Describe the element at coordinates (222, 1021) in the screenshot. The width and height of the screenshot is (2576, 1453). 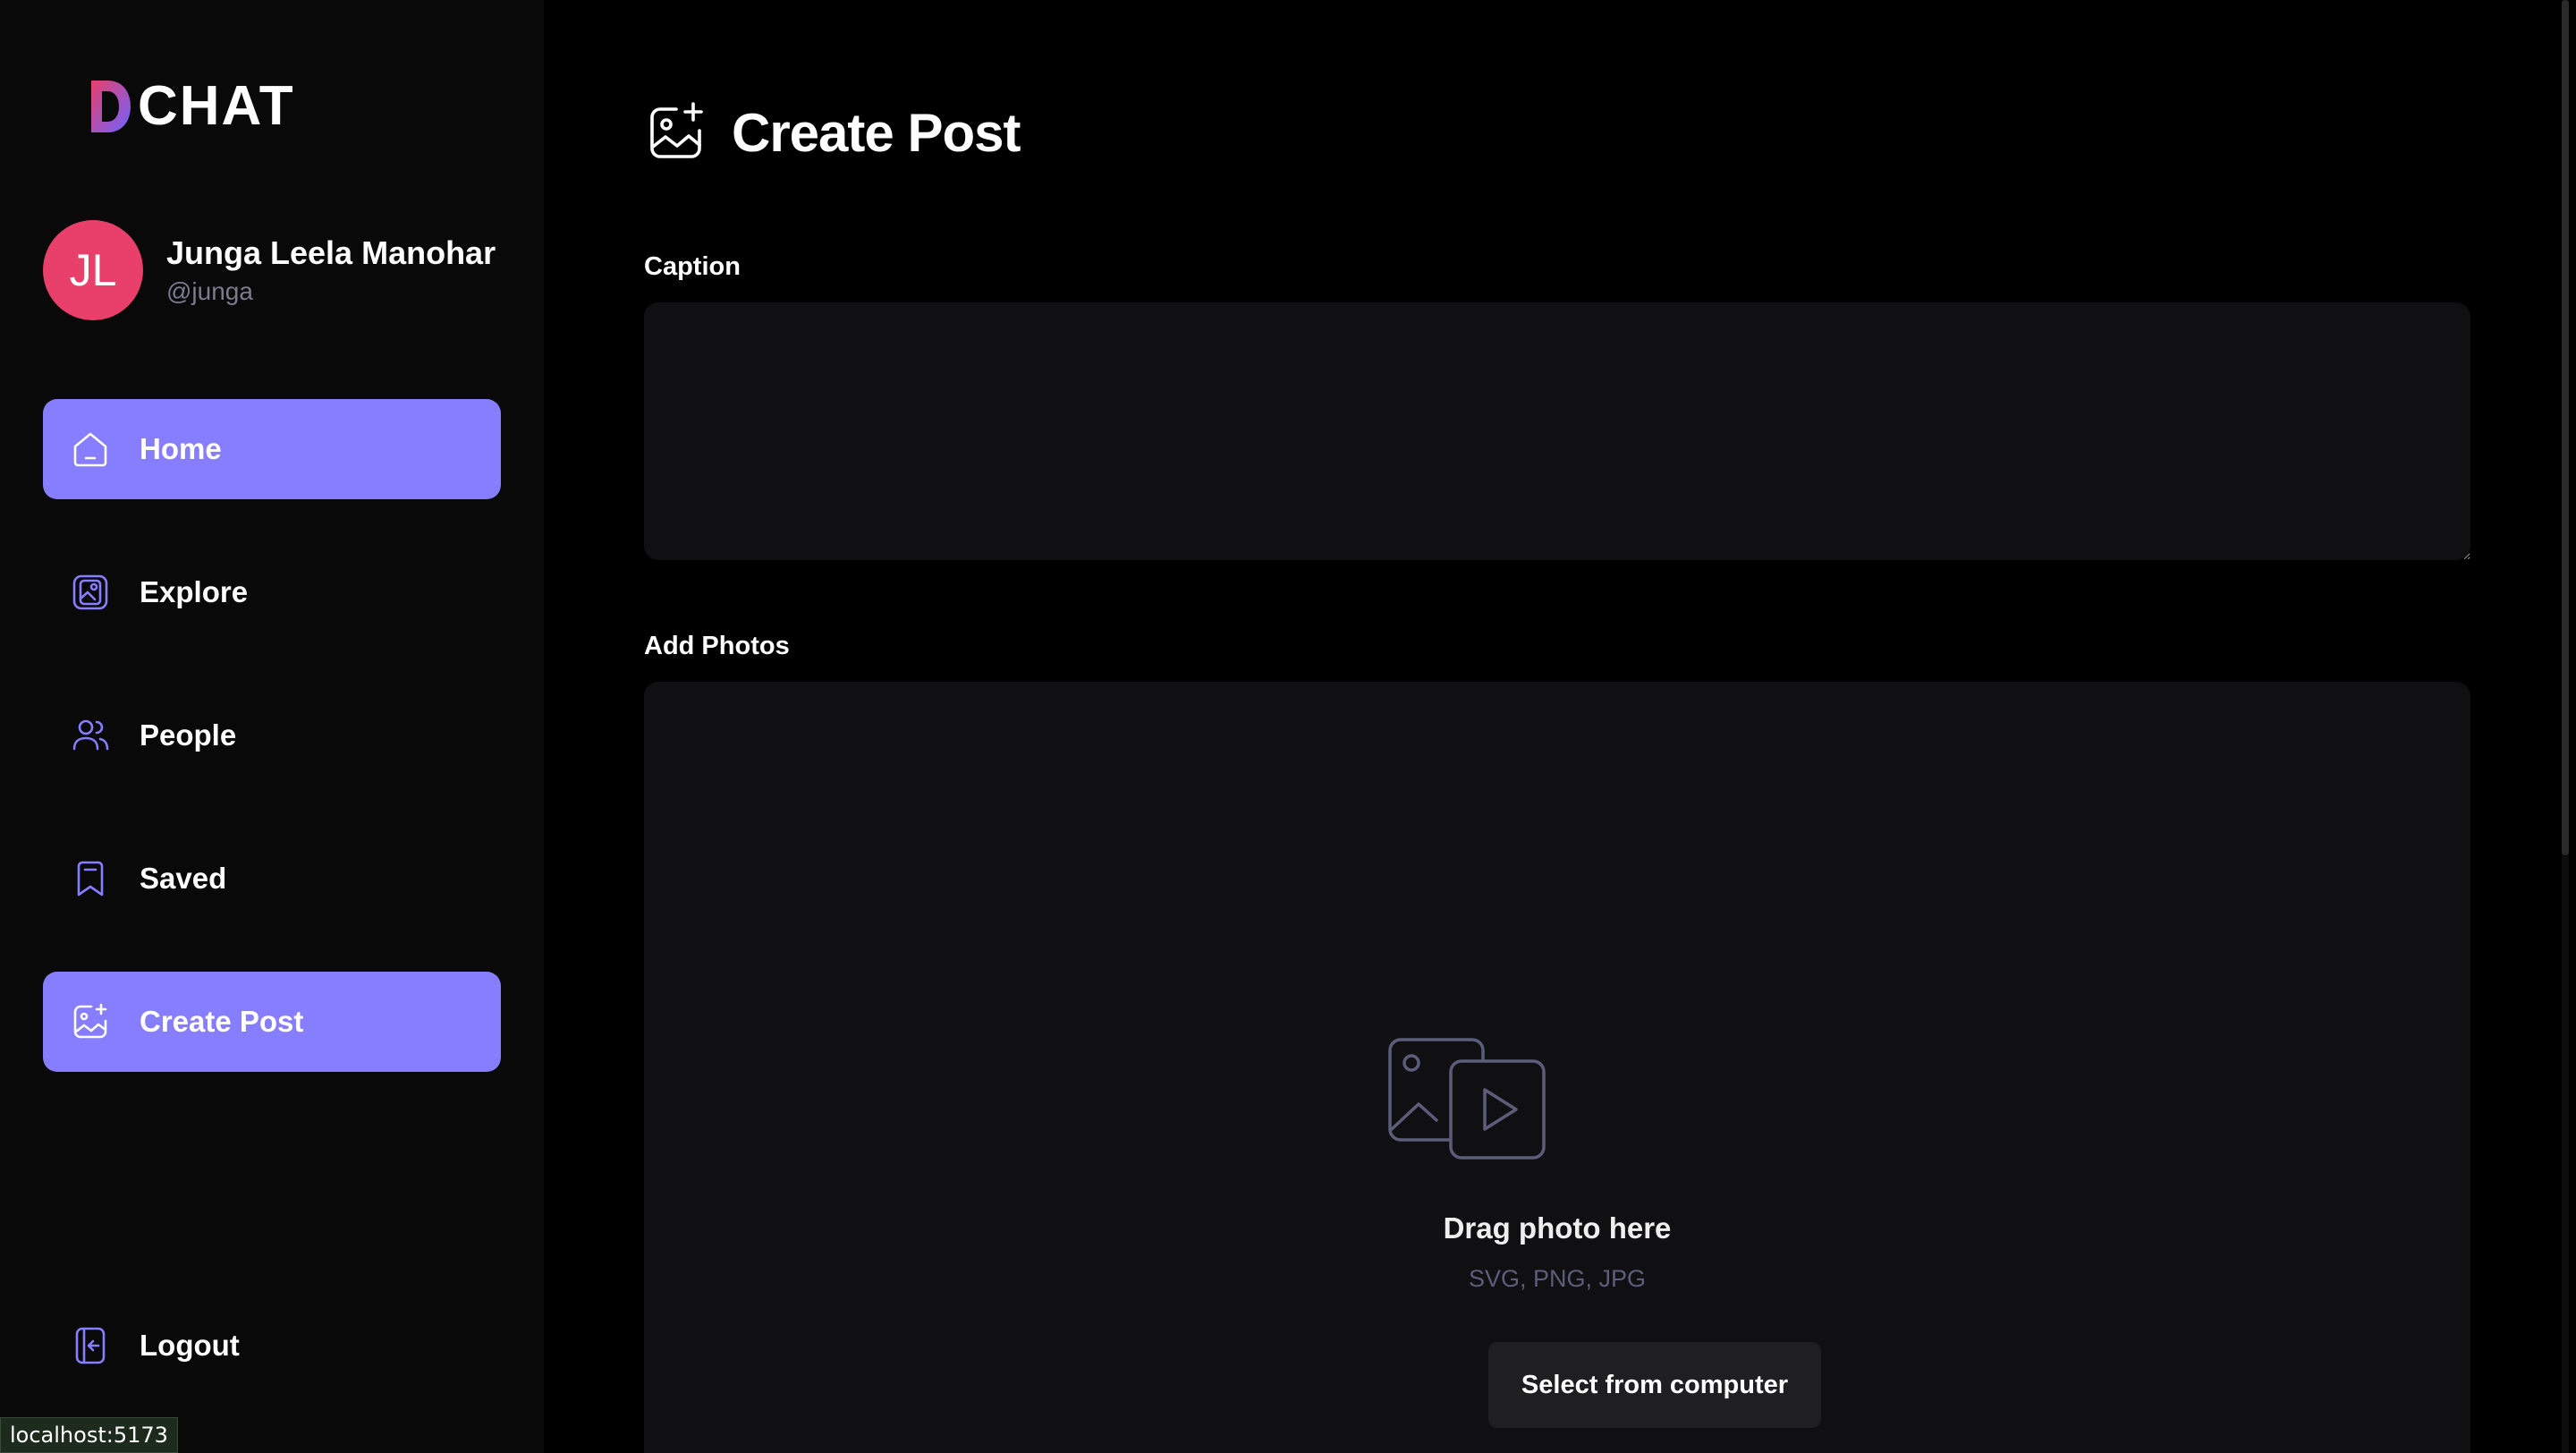
I see `sidebar-item-label: Create Post` at that location.